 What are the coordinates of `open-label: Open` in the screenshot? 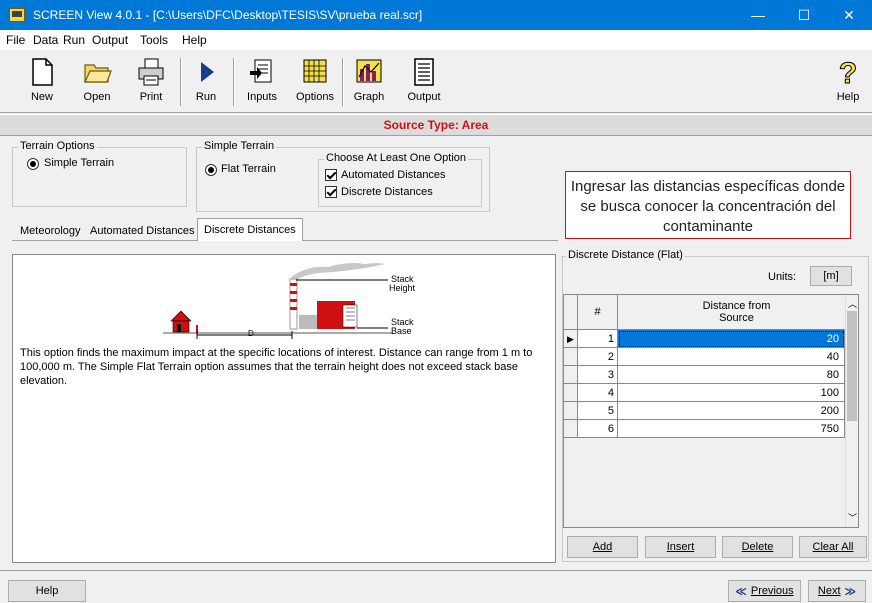 It's located at (97, 97).